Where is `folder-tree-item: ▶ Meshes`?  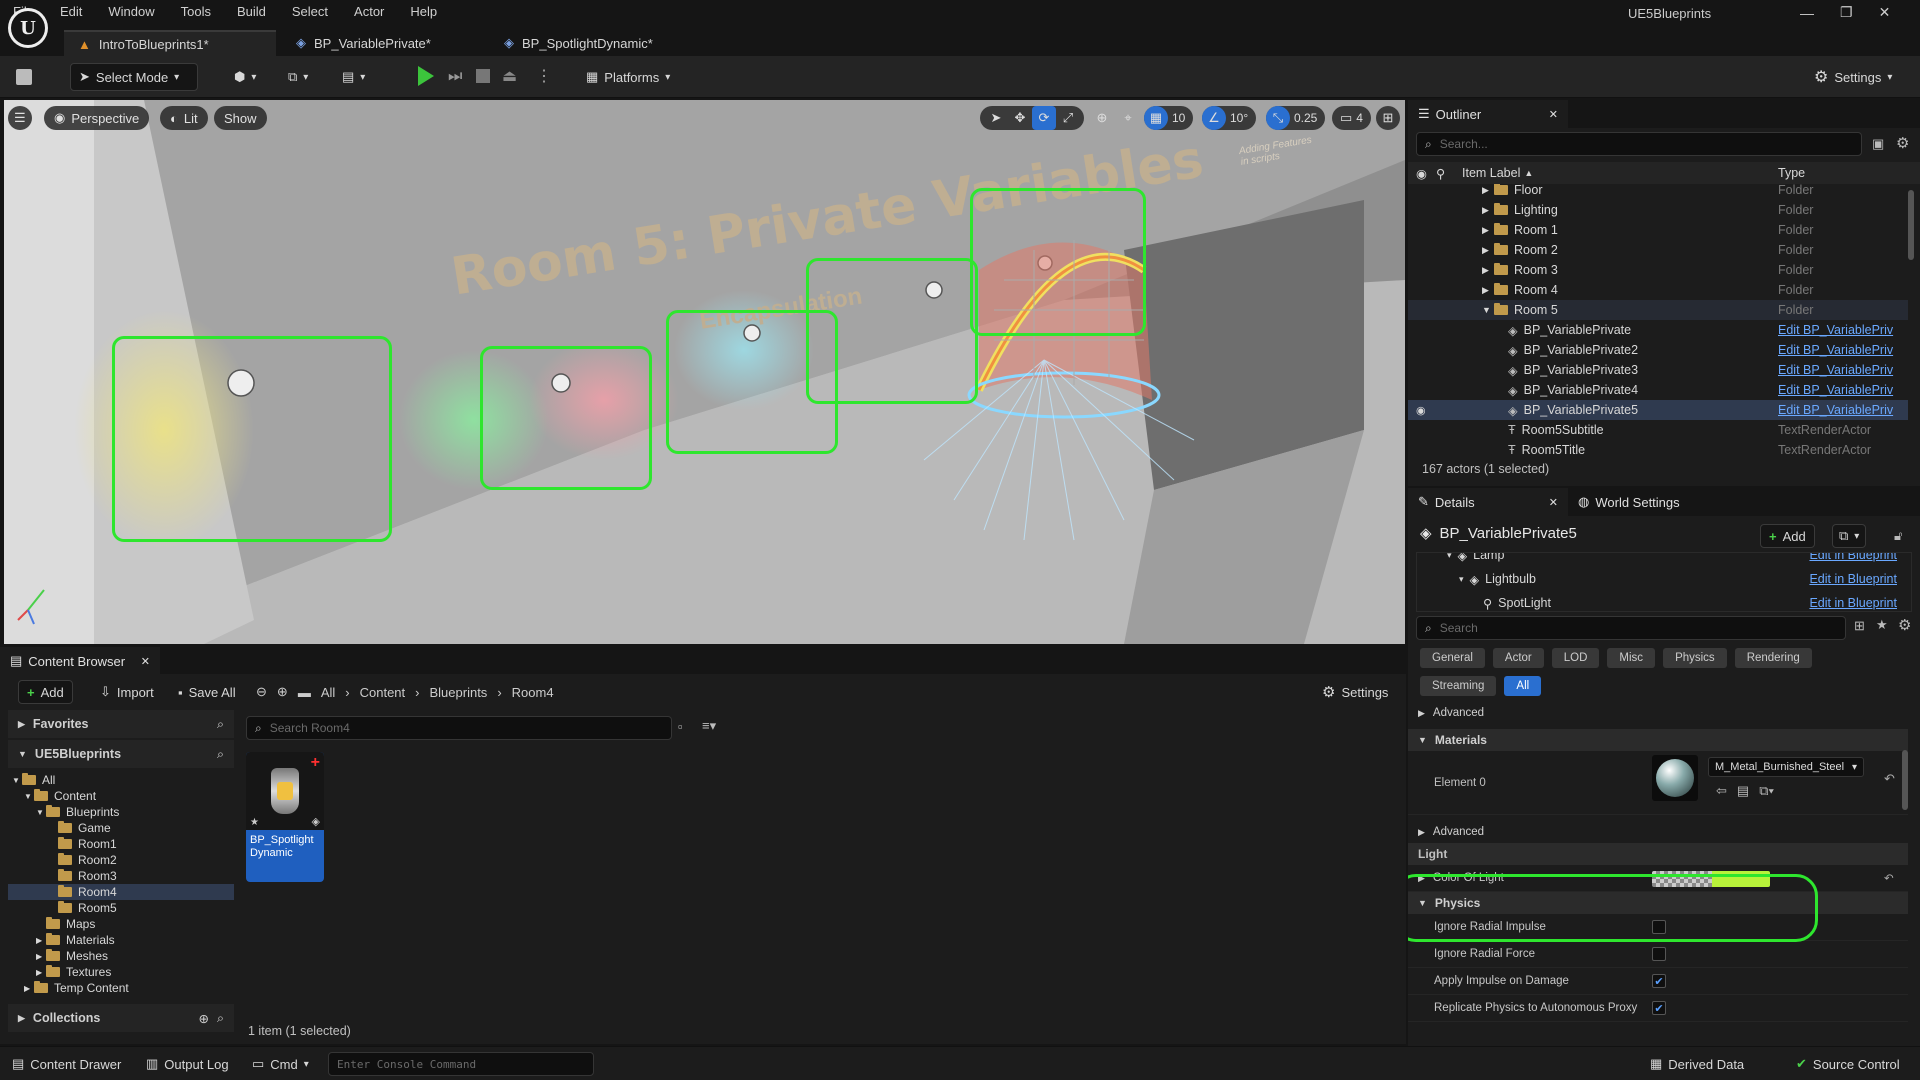 folder-tree-item: ▶ Meshes is located at coordinates (121, 956).